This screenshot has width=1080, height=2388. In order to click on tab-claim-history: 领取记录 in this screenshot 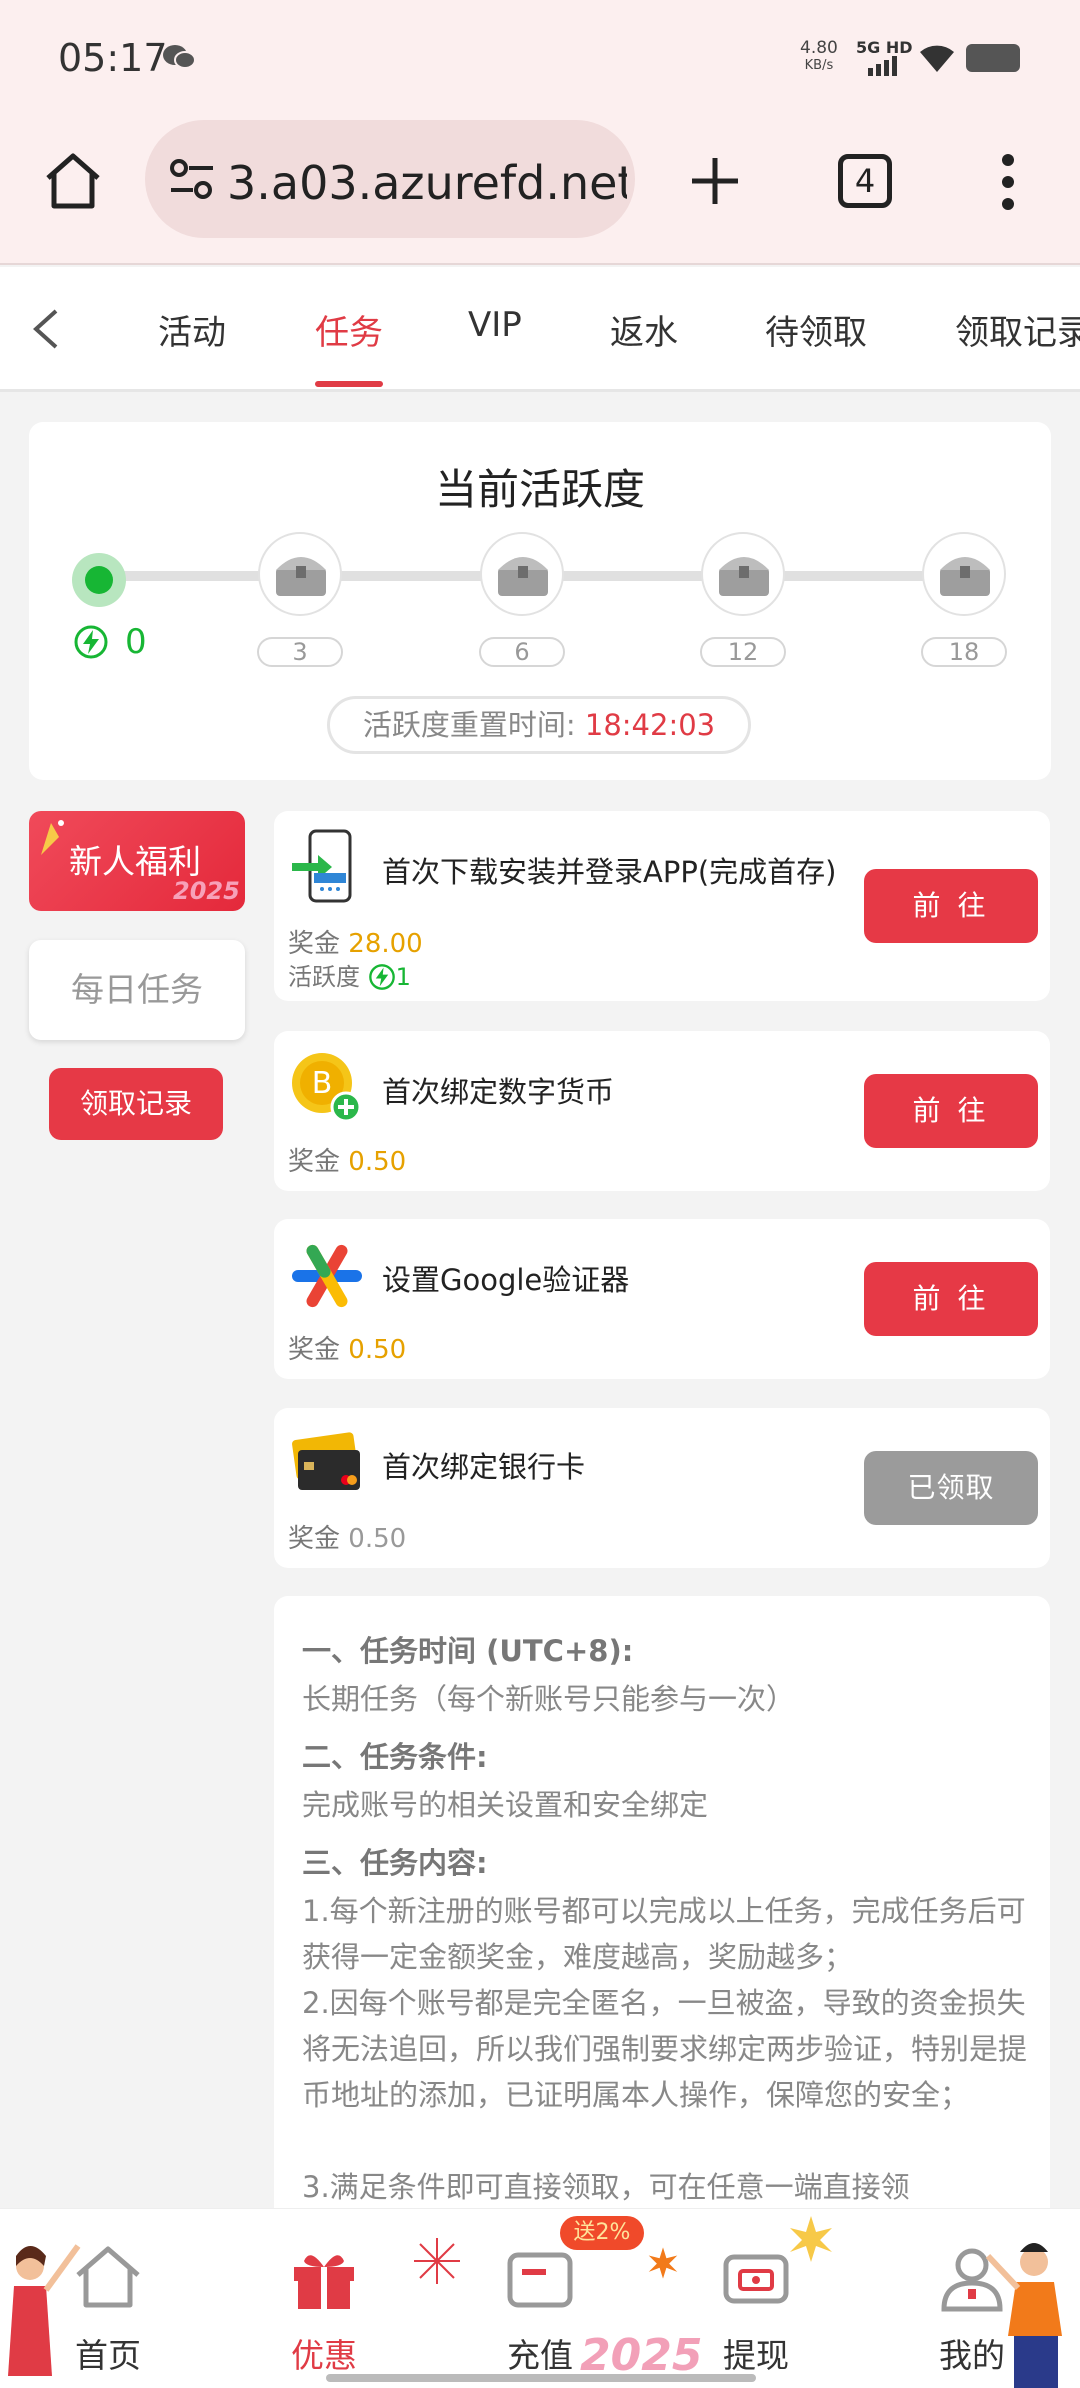, I will do `click(1017, 329)`.